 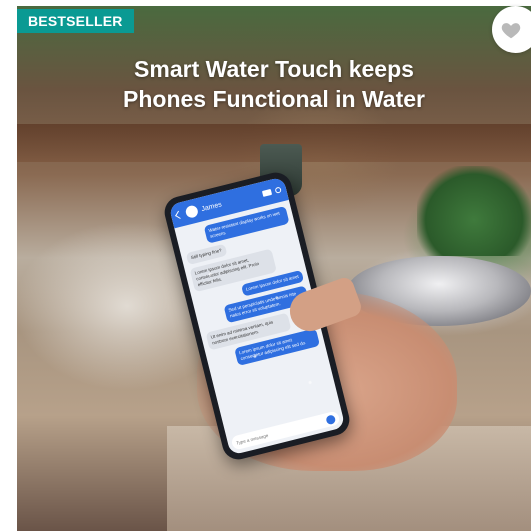 I want to click on succulent-plant, so click(x=474, y=211).